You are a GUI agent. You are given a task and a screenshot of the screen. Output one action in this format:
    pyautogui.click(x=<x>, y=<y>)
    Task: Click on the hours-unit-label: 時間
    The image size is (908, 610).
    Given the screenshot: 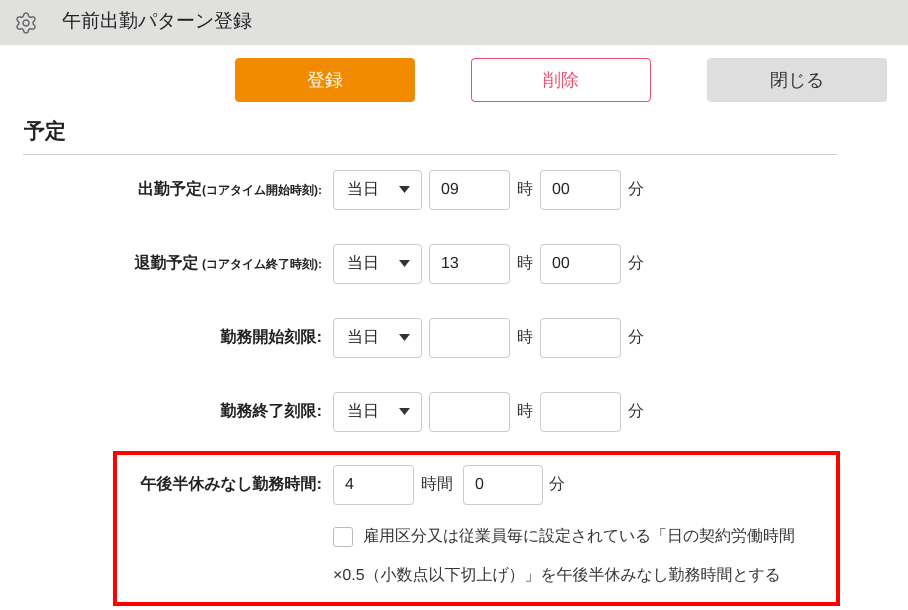 What is the action you would take?
    pyautogui.click(x=437, y=484)
    